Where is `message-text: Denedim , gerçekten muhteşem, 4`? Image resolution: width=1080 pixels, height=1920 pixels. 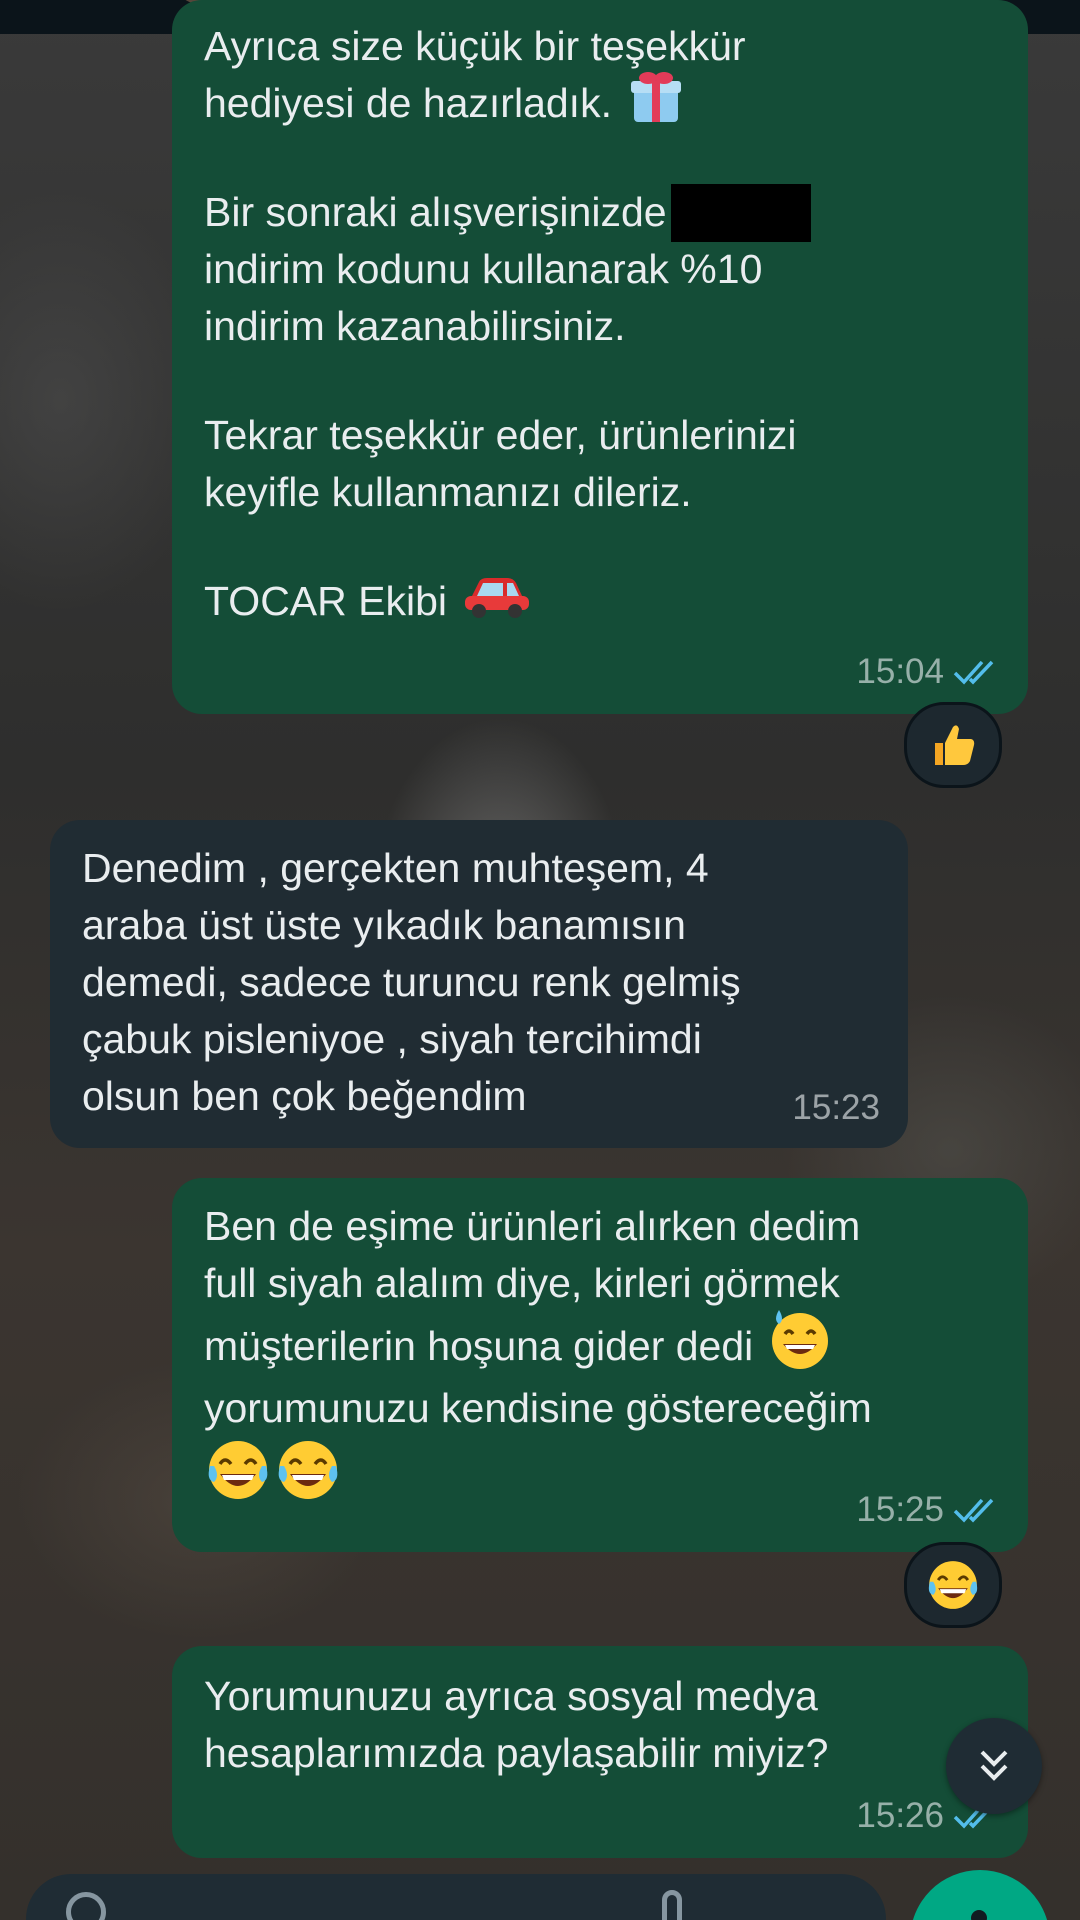
message-text: Denedim , gerçekten muhteşem, 4 is located at coordinates (395, 868).